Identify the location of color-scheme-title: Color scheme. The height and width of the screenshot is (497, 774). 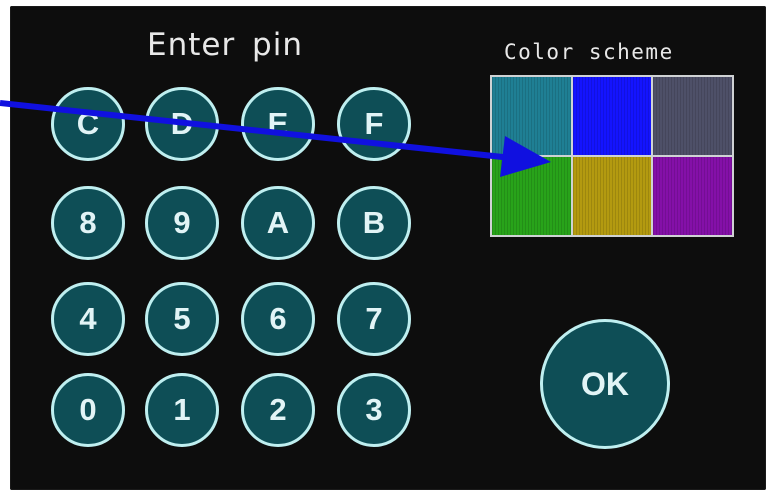
(589, 52).